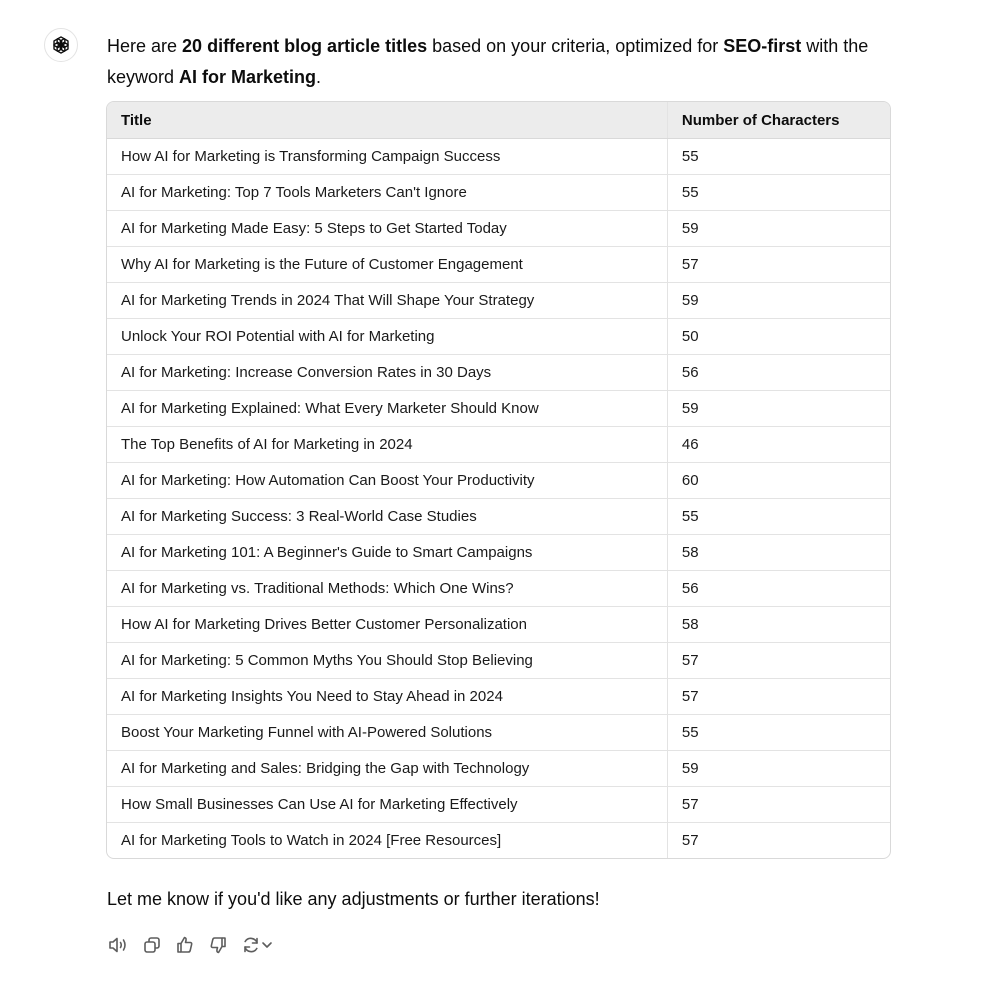  I want to click on table-header-row: Title Number of Characters, so click(498, 120).